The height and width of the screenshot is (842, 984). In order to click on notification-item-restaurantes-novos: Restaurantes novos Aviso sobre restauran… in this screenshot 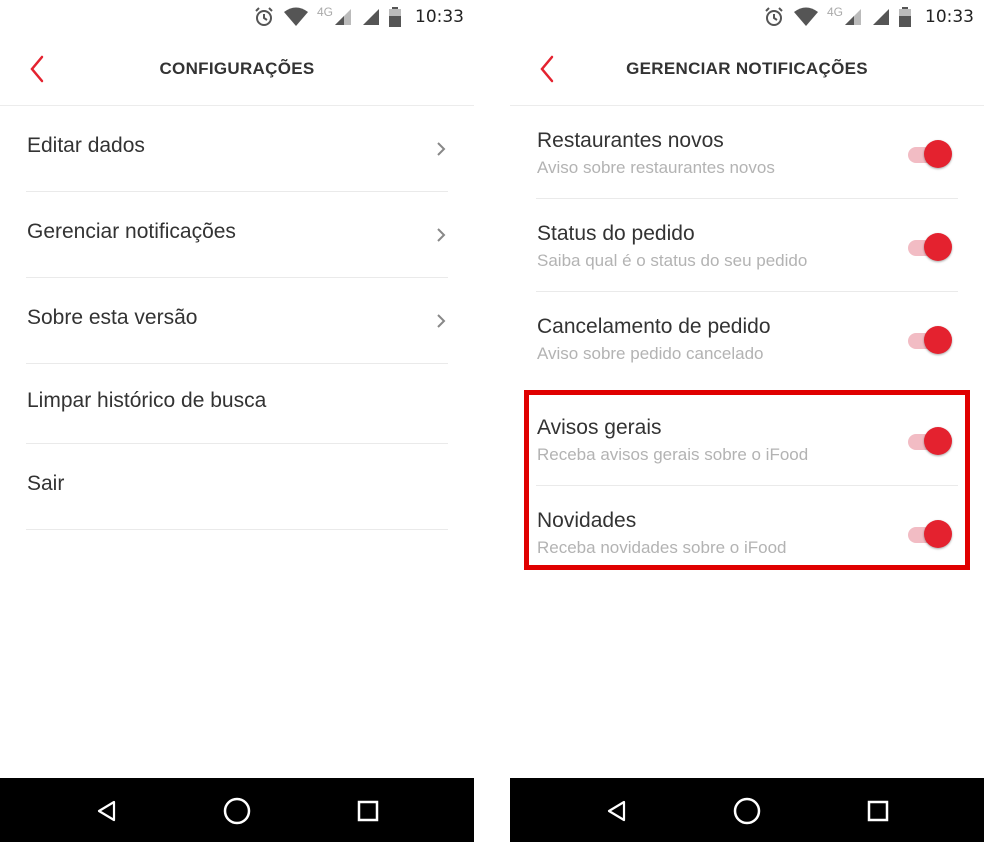, I will do `click(747, 152)`.